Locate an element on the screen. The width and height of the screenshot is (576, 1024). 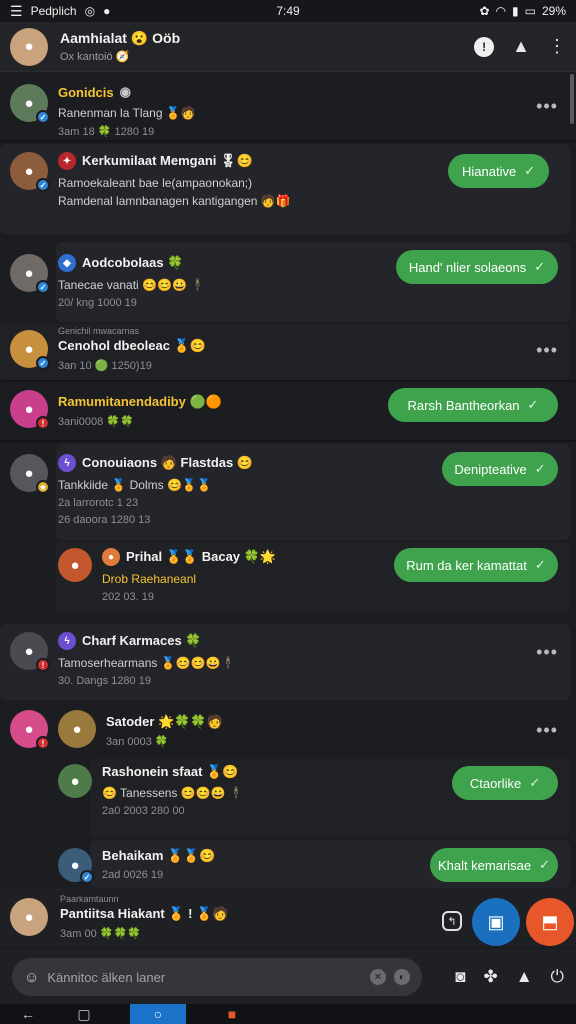
star-badge-icon: ★ is located at coordinates (43, 487).